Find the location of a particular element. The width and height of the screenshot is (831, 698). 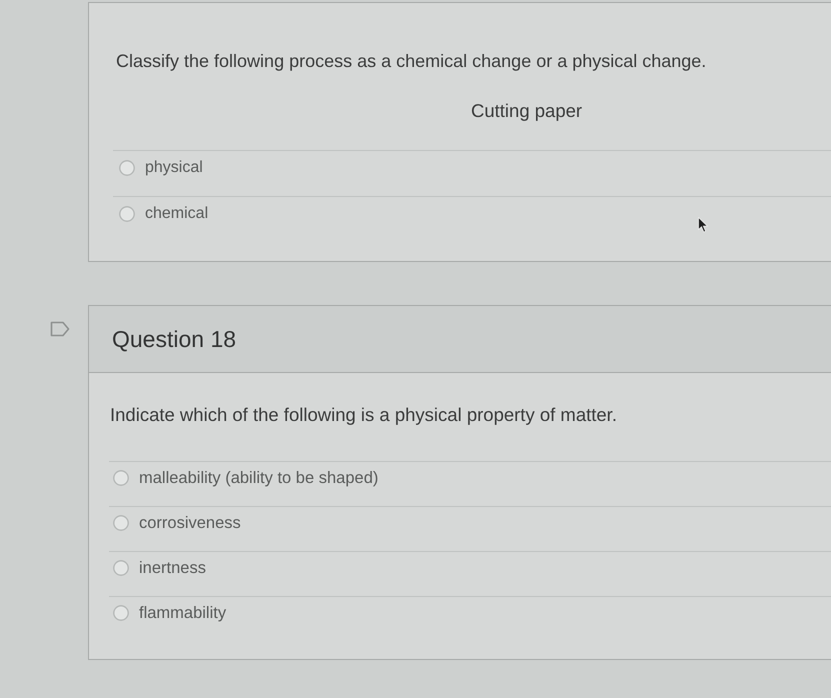

bookmark-flag-icon is located at coordinates (60, 329).